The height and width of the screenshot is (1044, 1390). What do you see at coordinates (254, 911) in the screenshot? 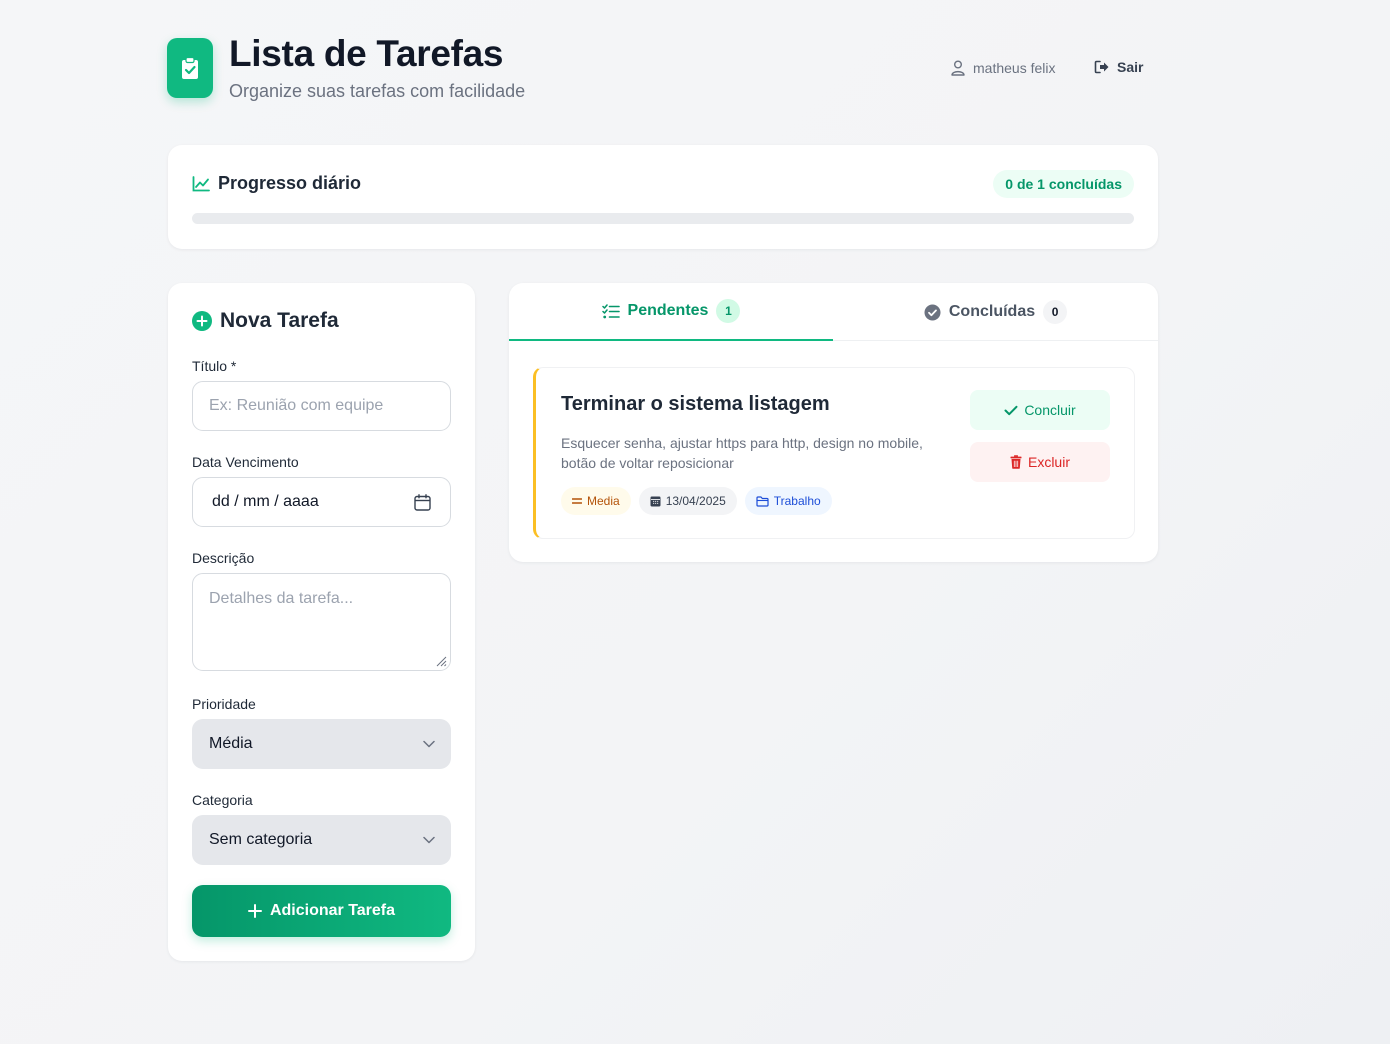
I see `plus-icon` at bounding box center [254, 911].